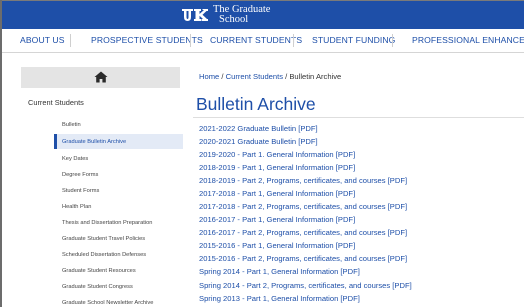 This screenshot has width=524, height=307. Describe the element at coordinates (42, 40) in the screenshot. I see `nav-about-us: ABOUT US` at that location.